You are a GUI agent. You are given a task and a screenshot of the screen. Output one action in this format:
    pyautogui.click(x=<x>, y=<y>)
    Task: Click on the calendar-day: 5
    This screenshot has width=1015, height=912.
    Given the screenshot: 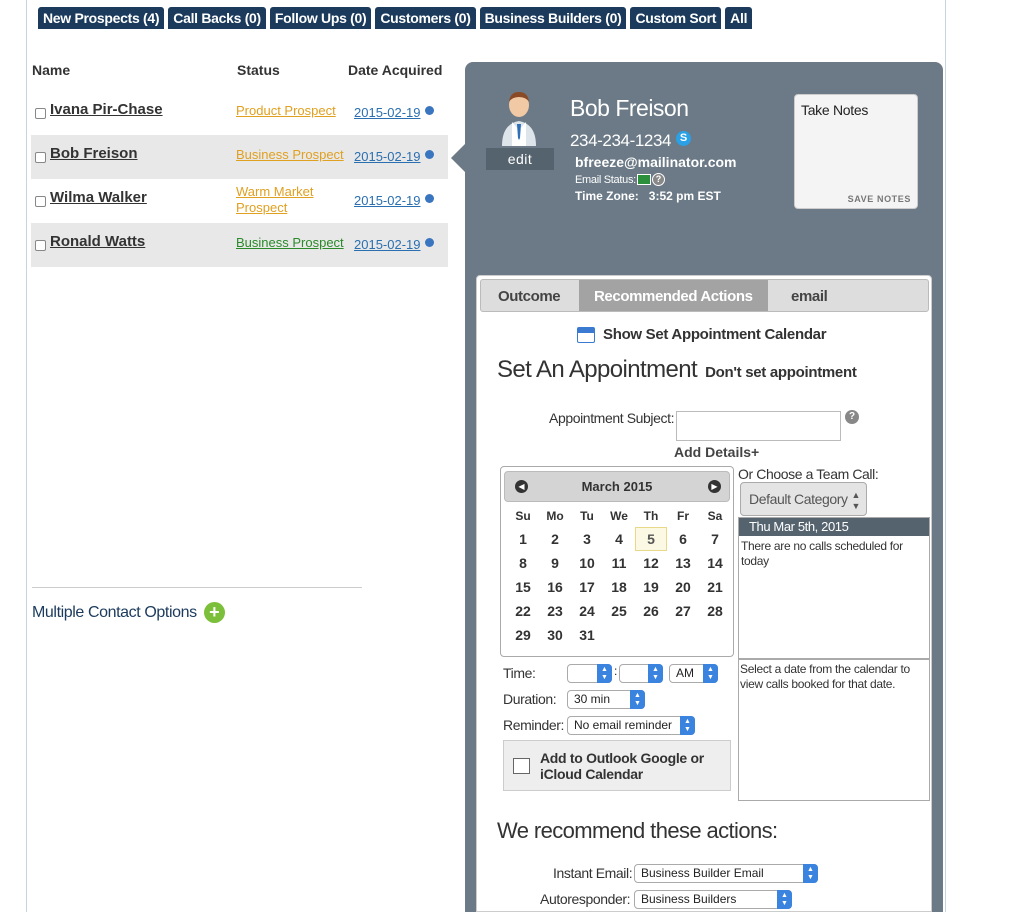 What is the action you would take?
    pyautogui.click(x=651, y=539)
    